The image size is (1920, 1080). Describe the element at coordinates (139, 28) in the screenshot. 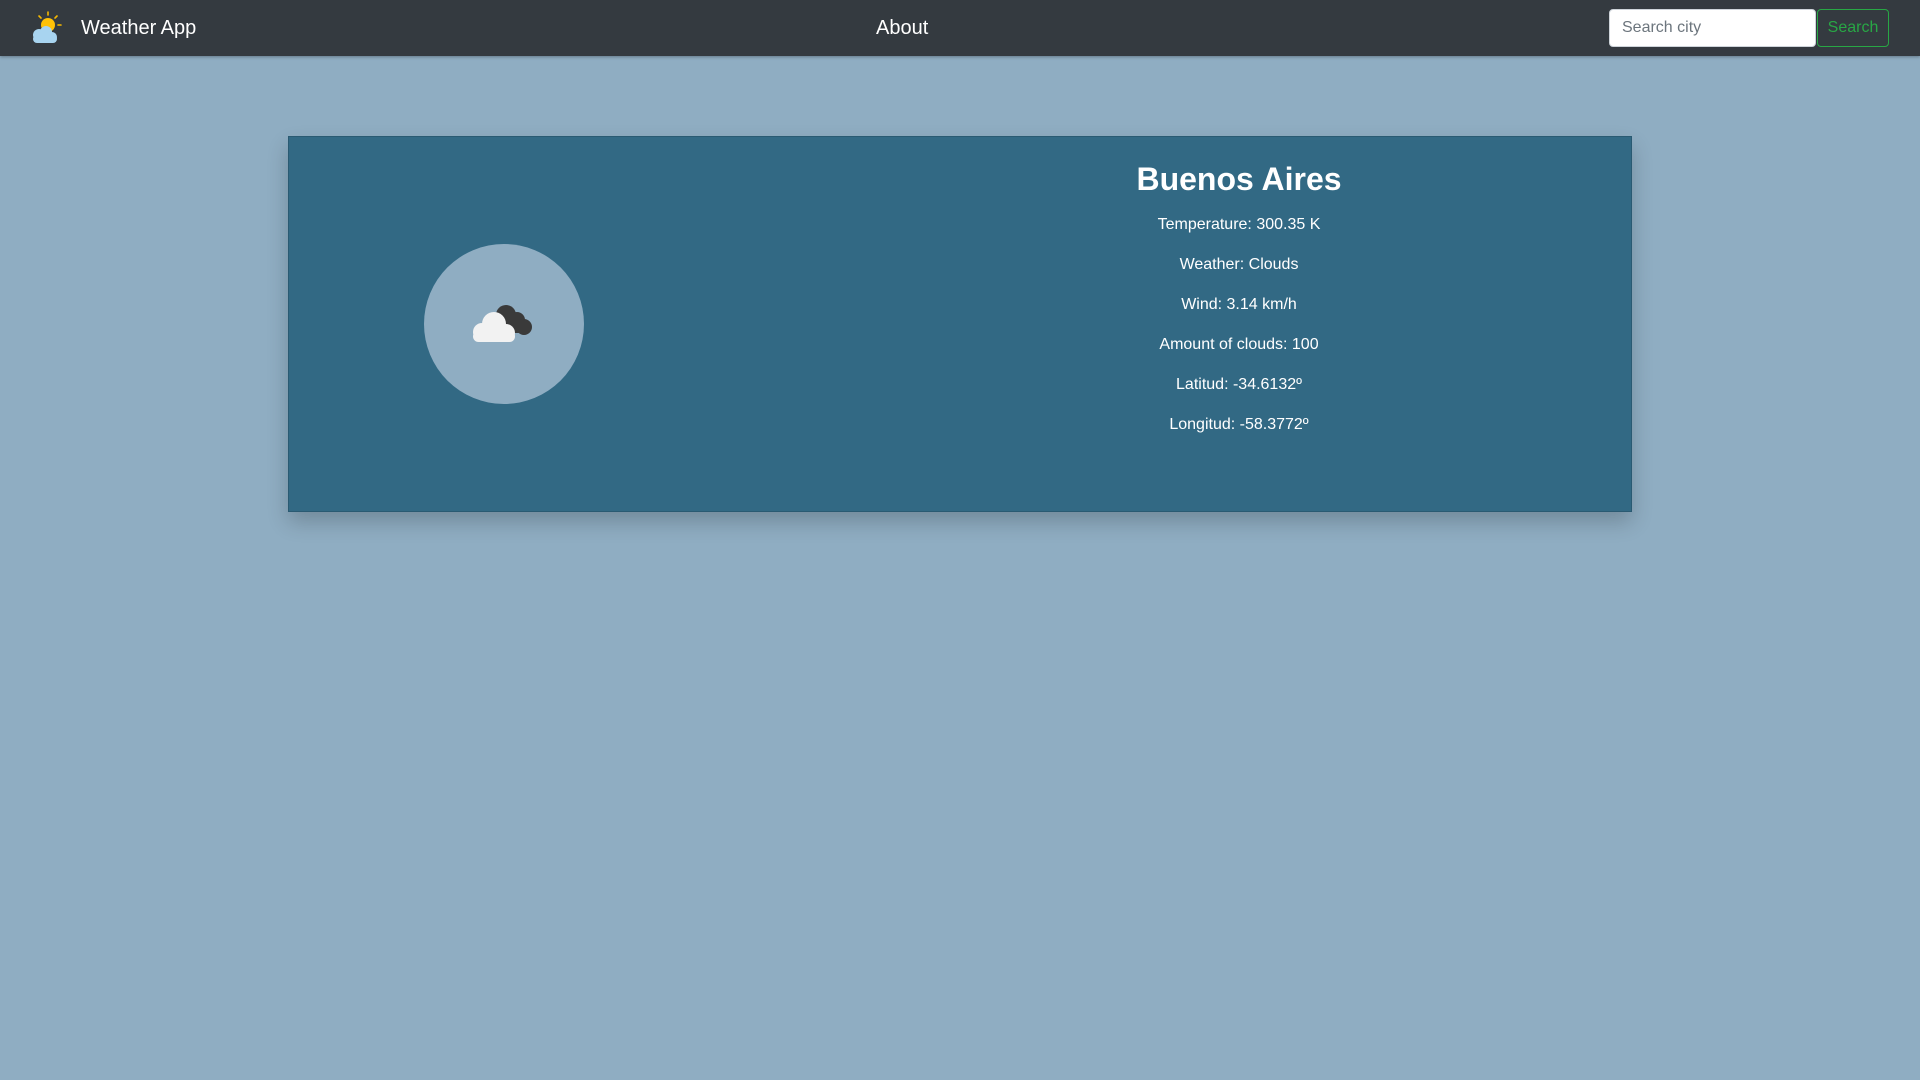

I see `brand-title: Weather App` at that location.